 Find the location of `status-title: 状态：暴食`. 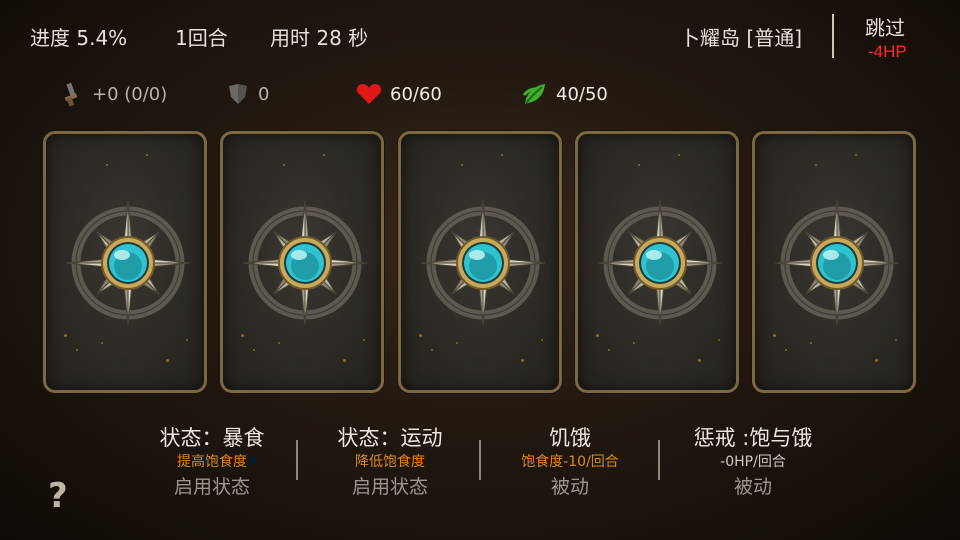

status-title: 状态：暴食 is located at coordinates (212, 438).